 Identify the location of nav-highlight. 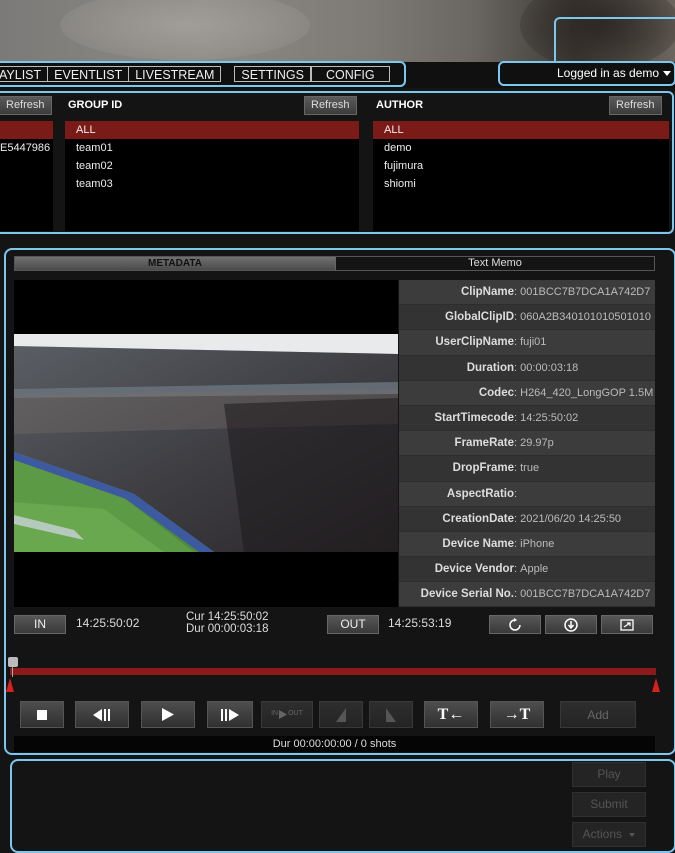
(203, 74).